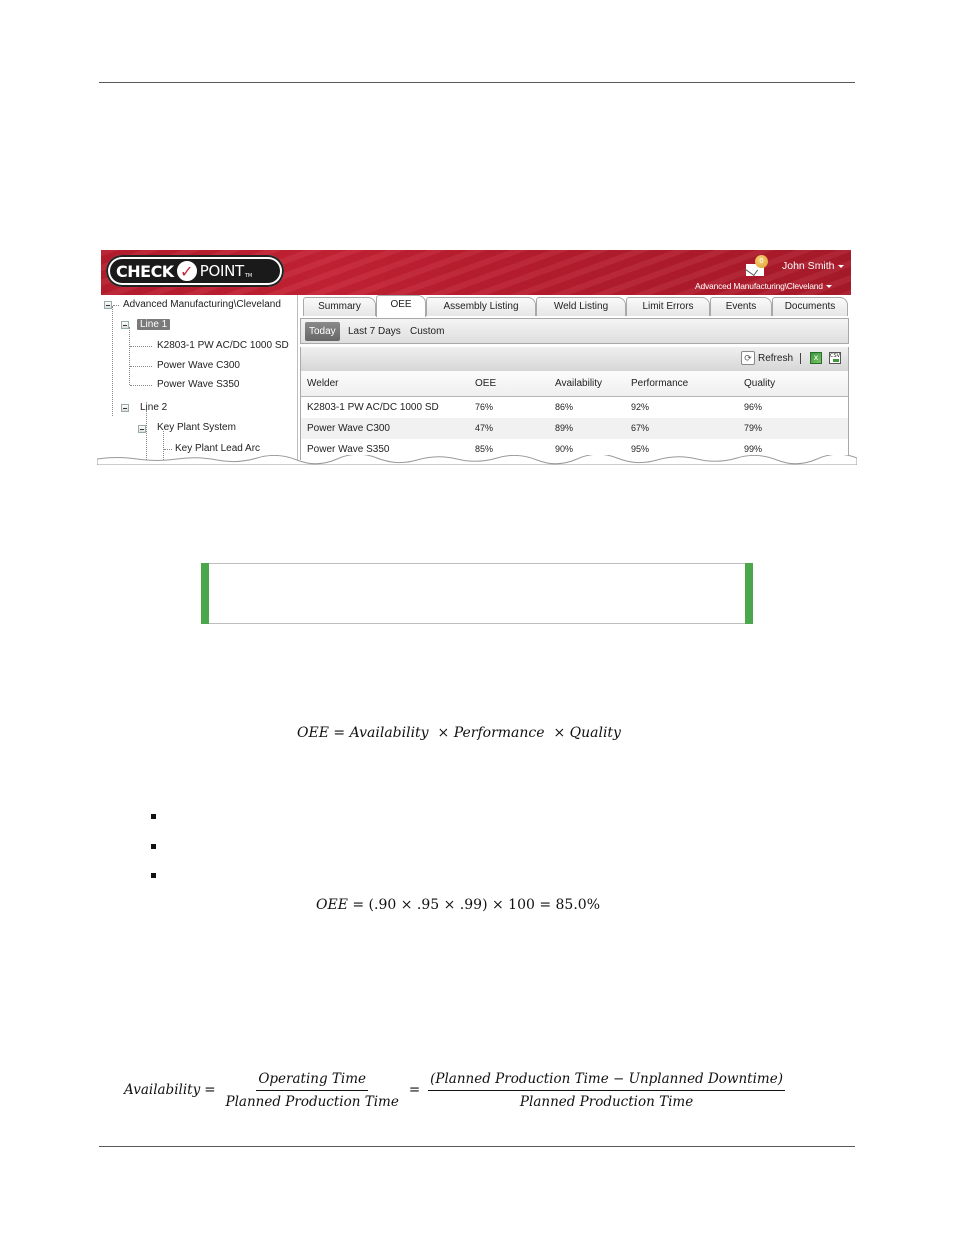 This screenshot has width=954, height=1235. I want to click on logo-trademark: TM, so click(248, 276).